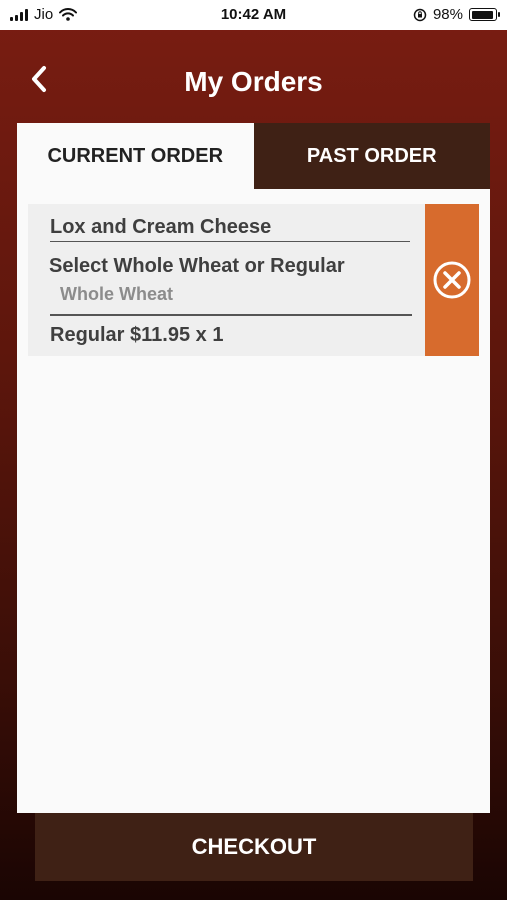 This screenshot has width=507, height=900. I want to click on header: My Orders, so click(253, 76).